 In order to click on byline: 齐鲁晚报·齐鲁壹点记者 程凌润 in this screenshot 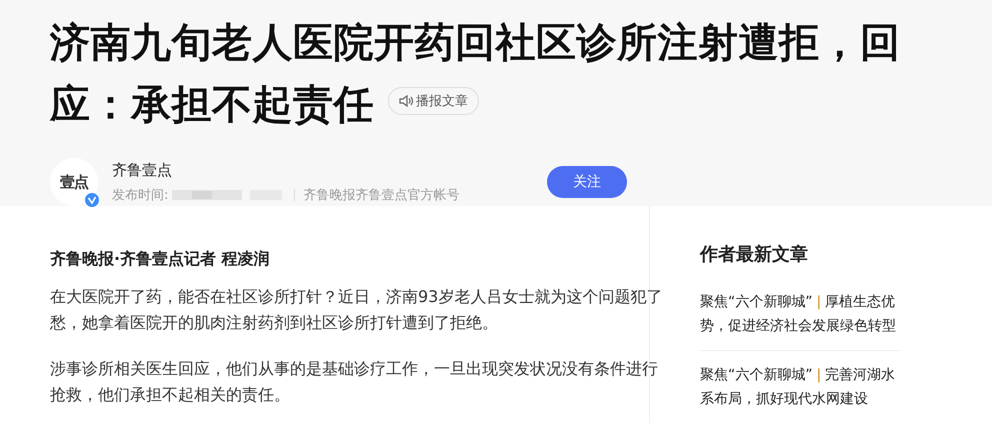, I will do `click(160, 259)`.